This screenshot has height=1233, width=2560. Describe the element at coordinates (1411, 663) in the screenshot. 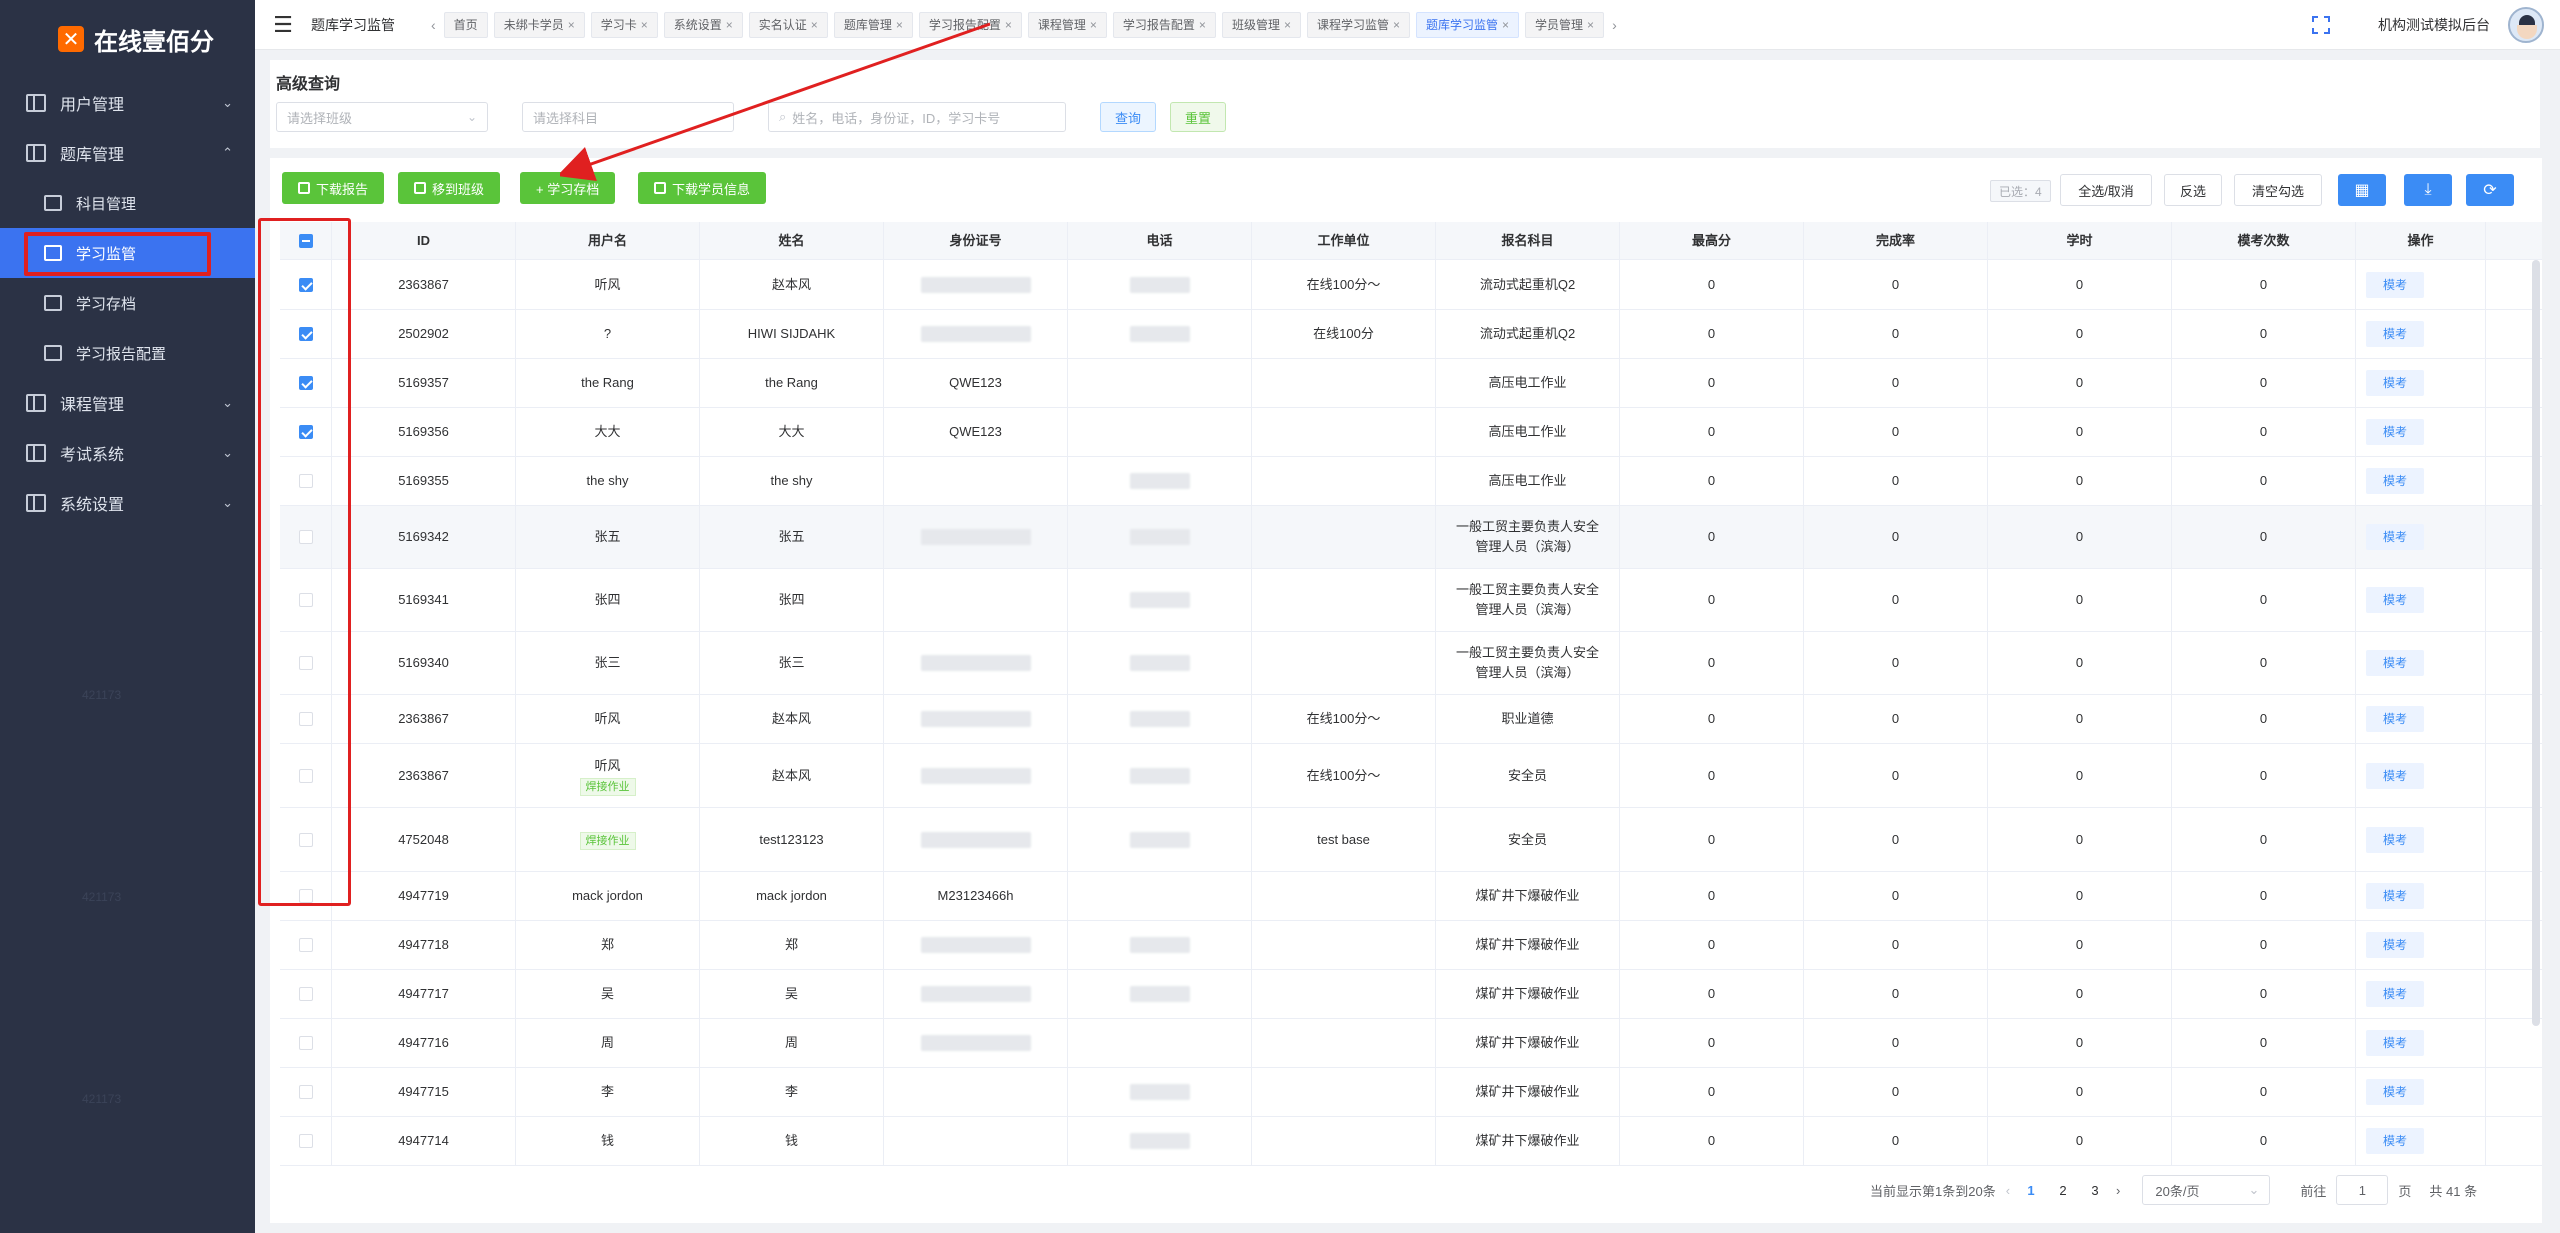

I see `table-row: 5169340 张三 张三 一般工贸主要负责人安全管理人员（滨海） 0 0 0 0 模考` at that location.